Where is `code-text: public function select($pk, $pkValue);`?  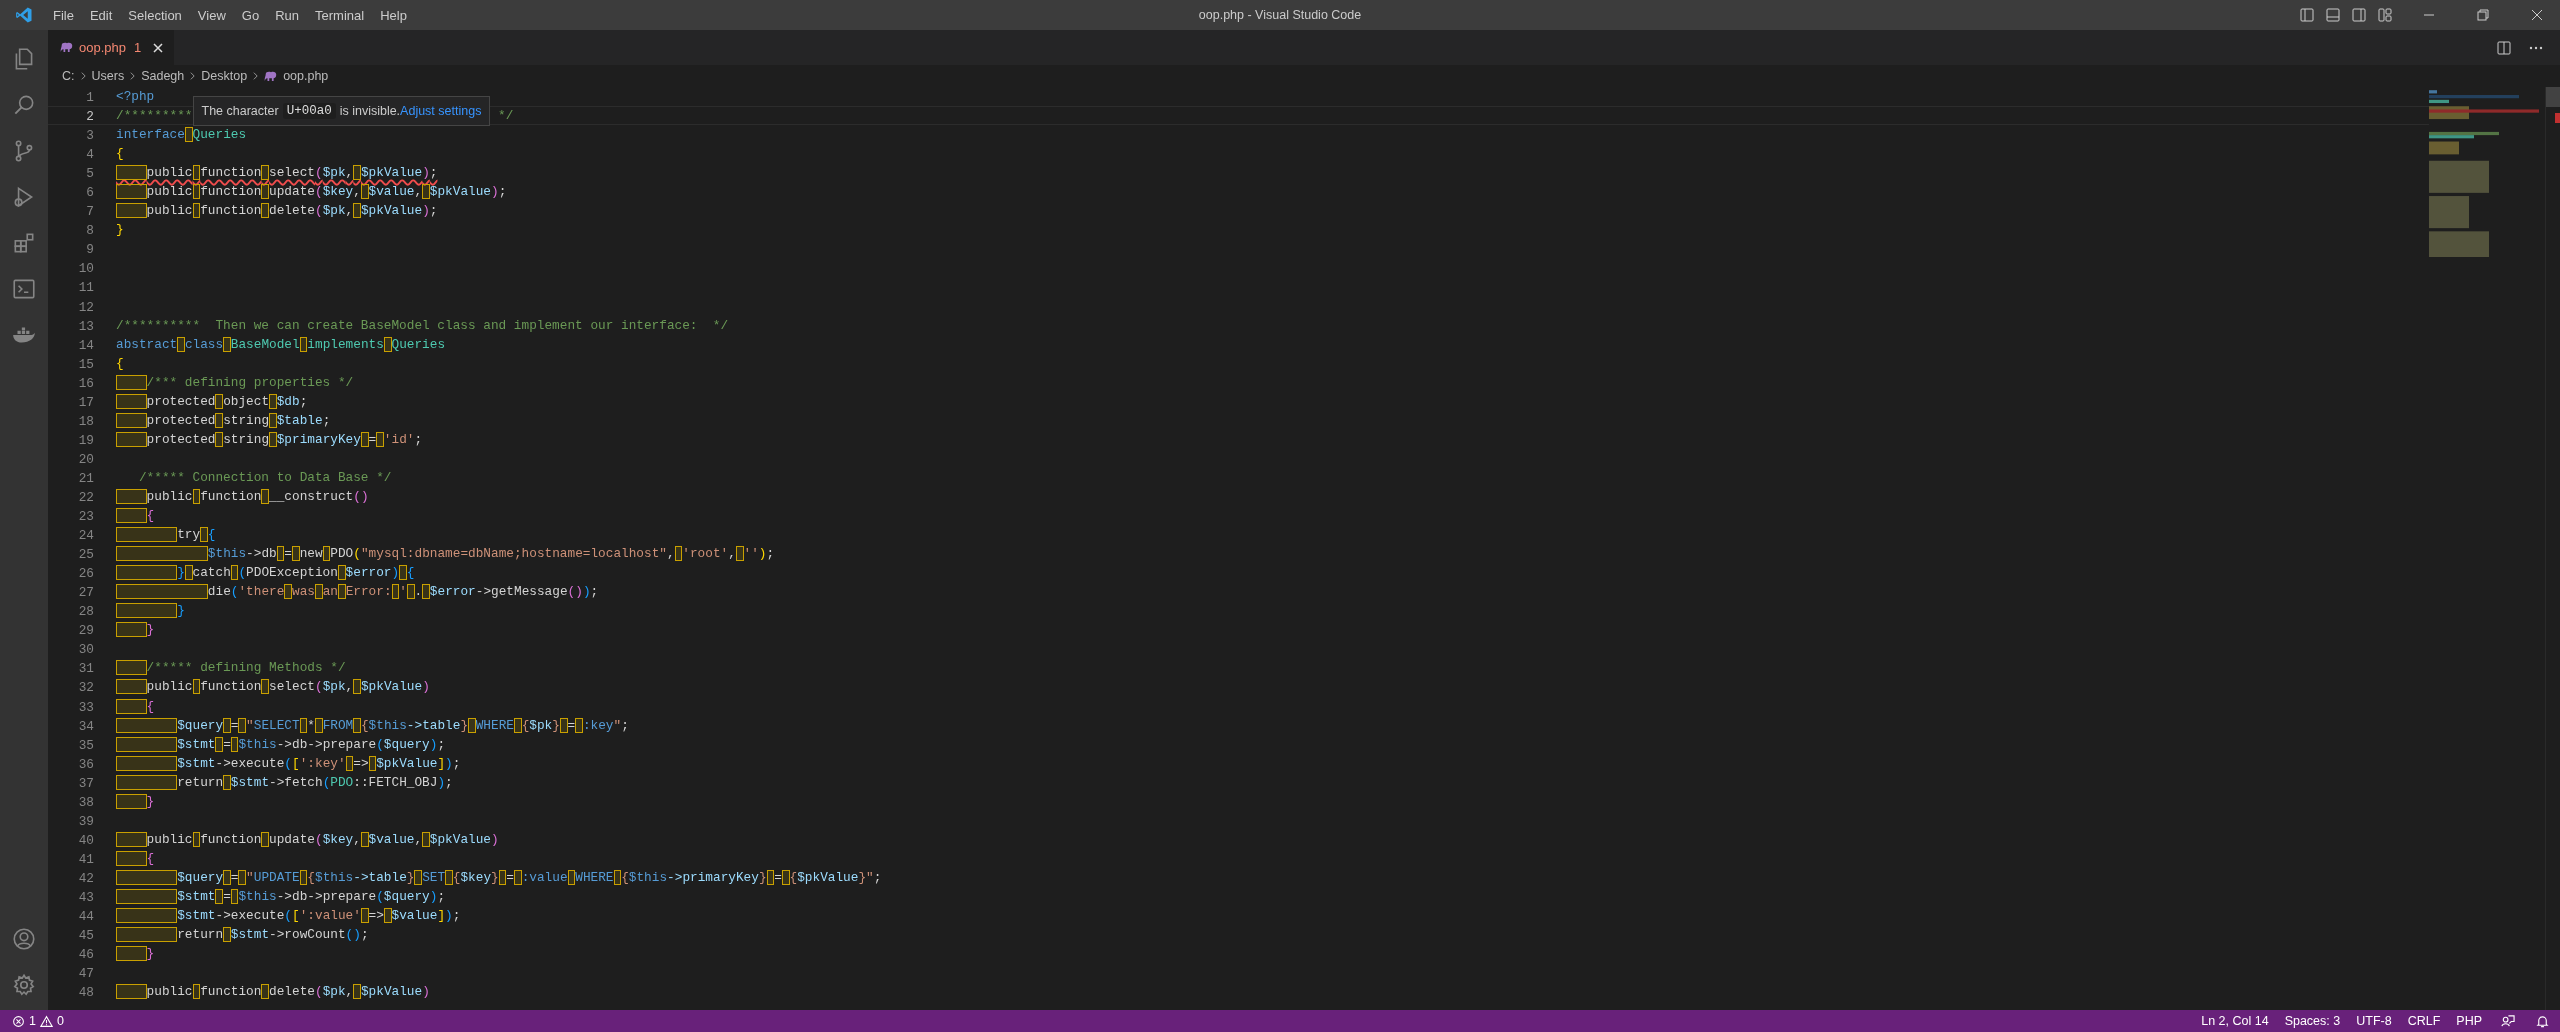 code-text: public function select($pk, $pkValue); is located at coordinates (277, 173).